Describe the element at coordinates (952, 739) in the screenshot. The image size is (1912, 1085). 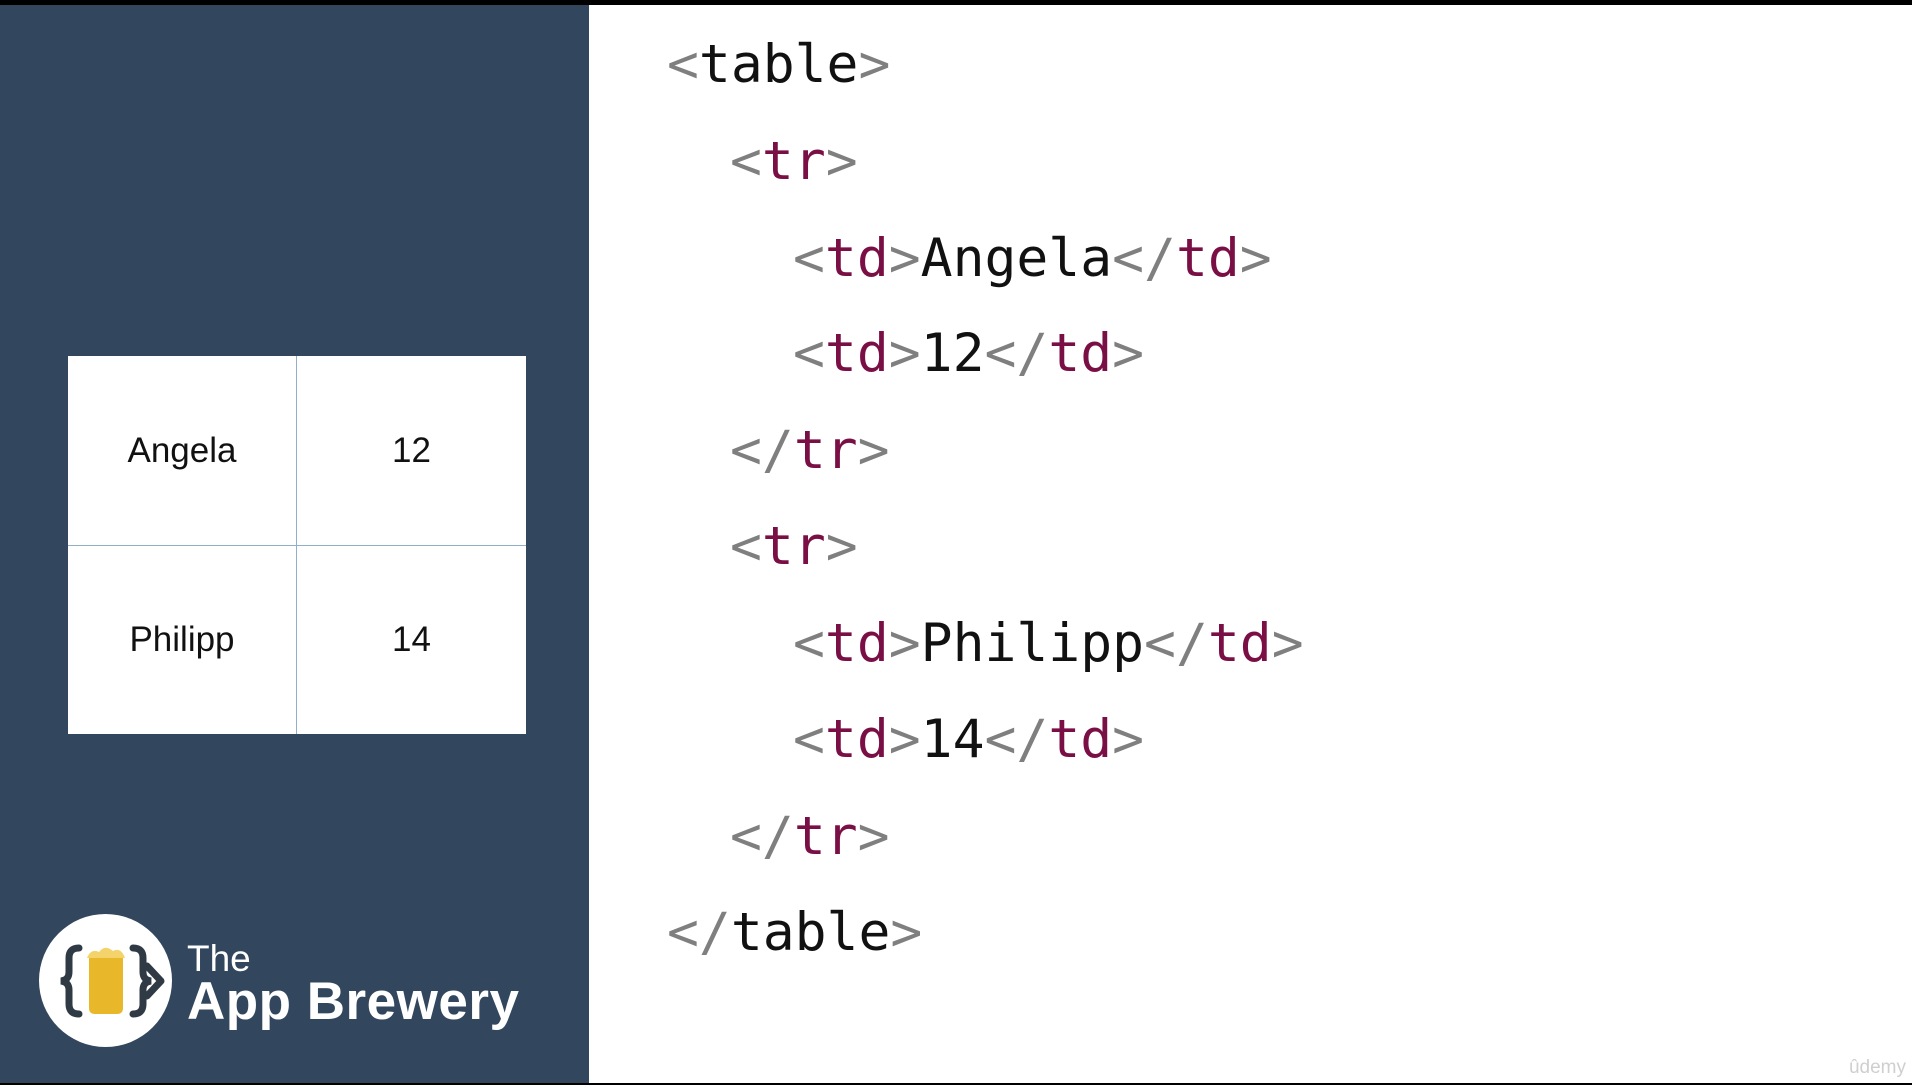
I see `code-text: 14` at that location.